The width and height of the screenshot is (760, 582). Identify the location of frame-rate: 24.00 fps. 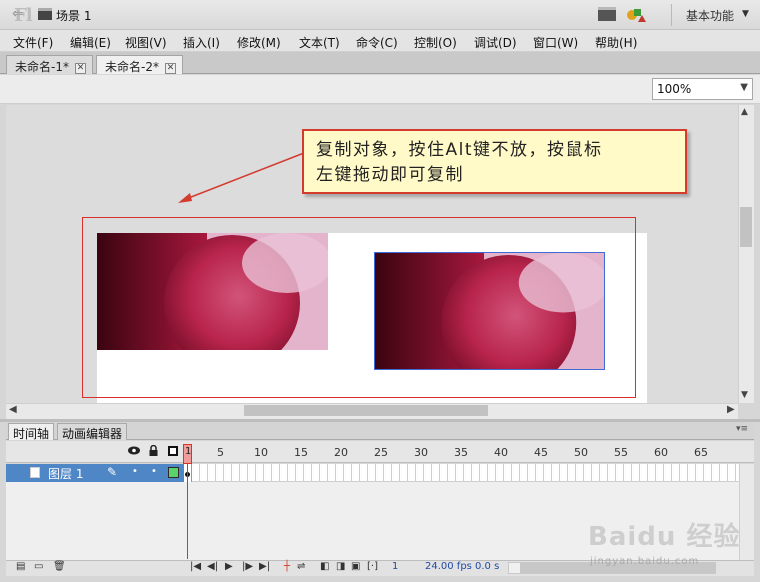
(448, 566).